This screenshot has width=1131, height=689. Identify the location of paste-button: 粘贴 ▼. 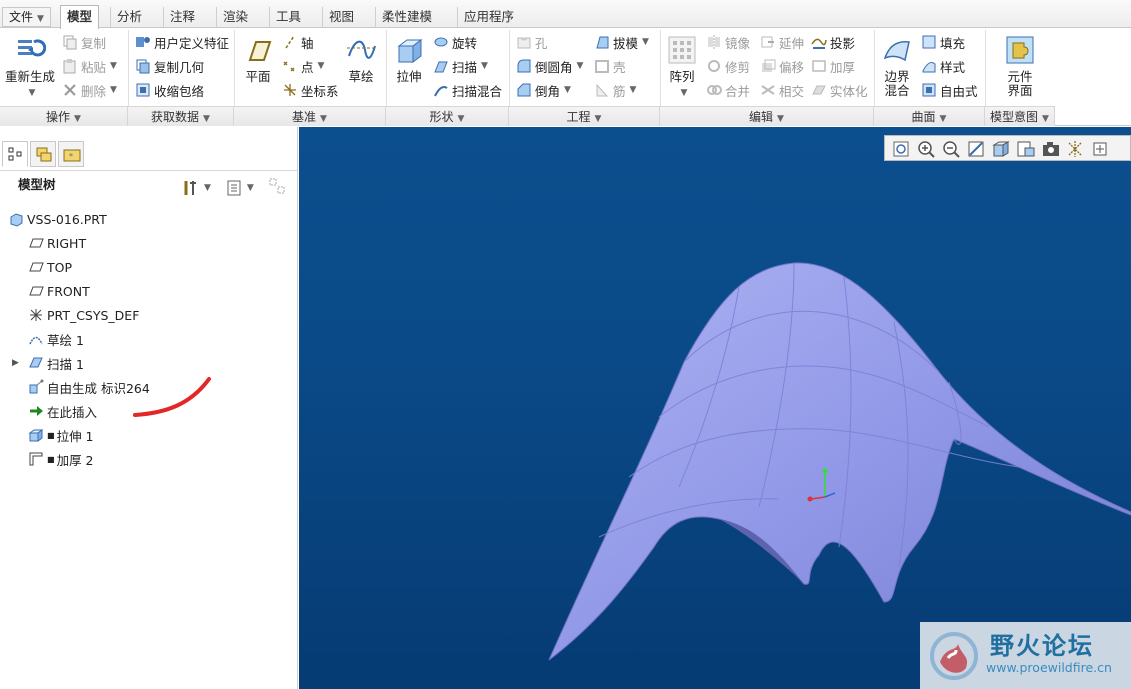
(89, 66).